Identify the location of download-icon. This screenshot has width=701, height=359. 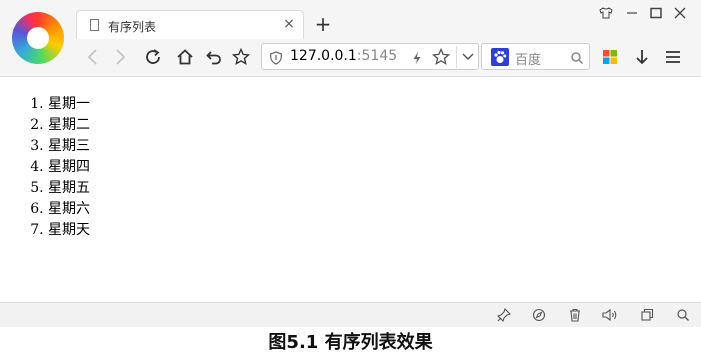
(642, 57).